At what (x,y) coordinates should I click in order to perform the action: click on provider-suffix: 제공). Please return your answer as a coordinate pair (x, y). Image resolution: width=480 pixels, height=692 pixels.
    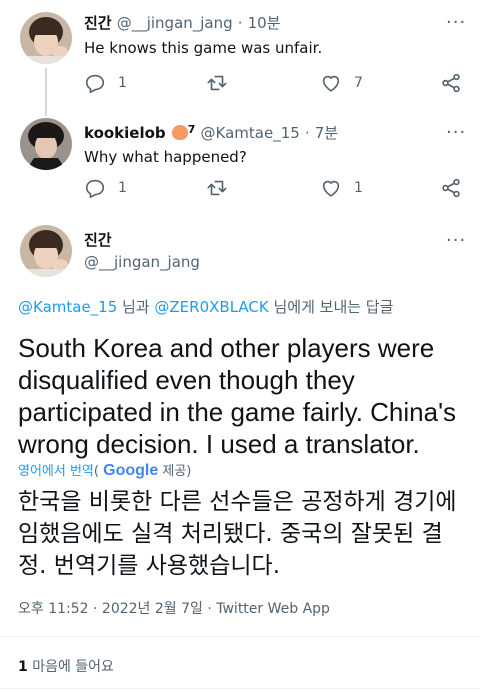
    Looking at the image, I should click on (175, 471).